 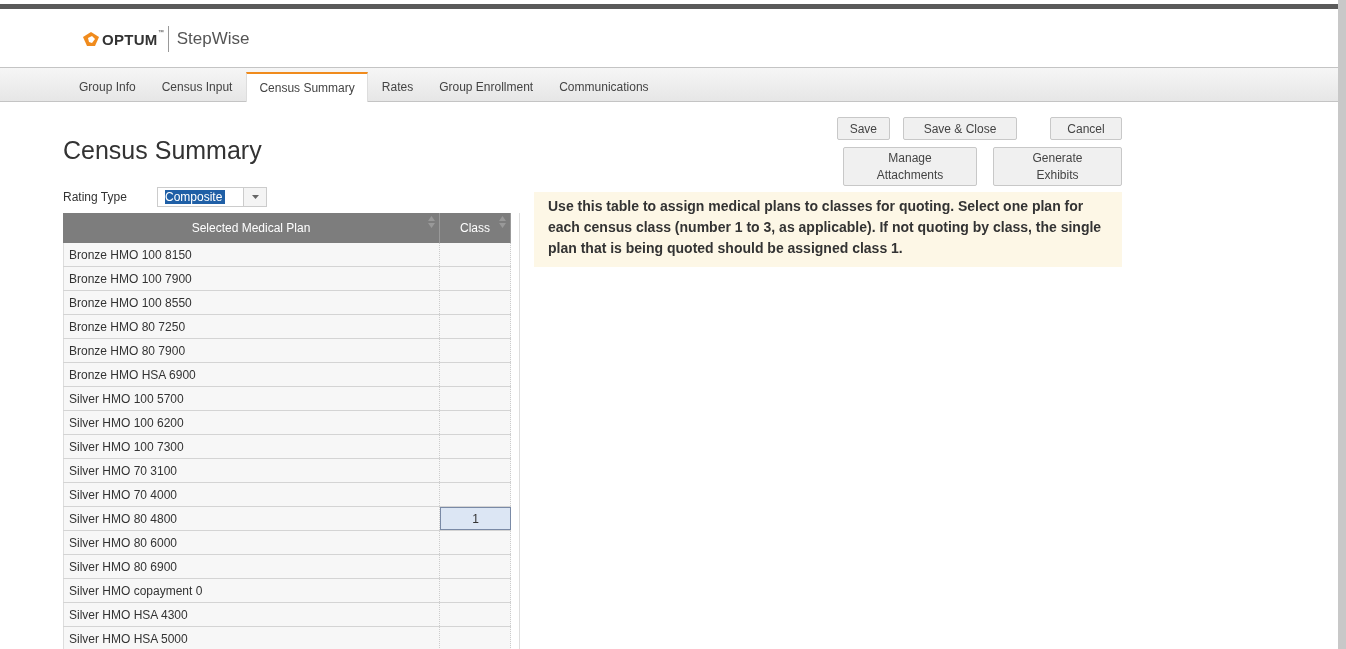 What do you see at coordinates (397, 87) in the screenshot?
I see `nav-tab: Rates` at bounding box center [397, 87].